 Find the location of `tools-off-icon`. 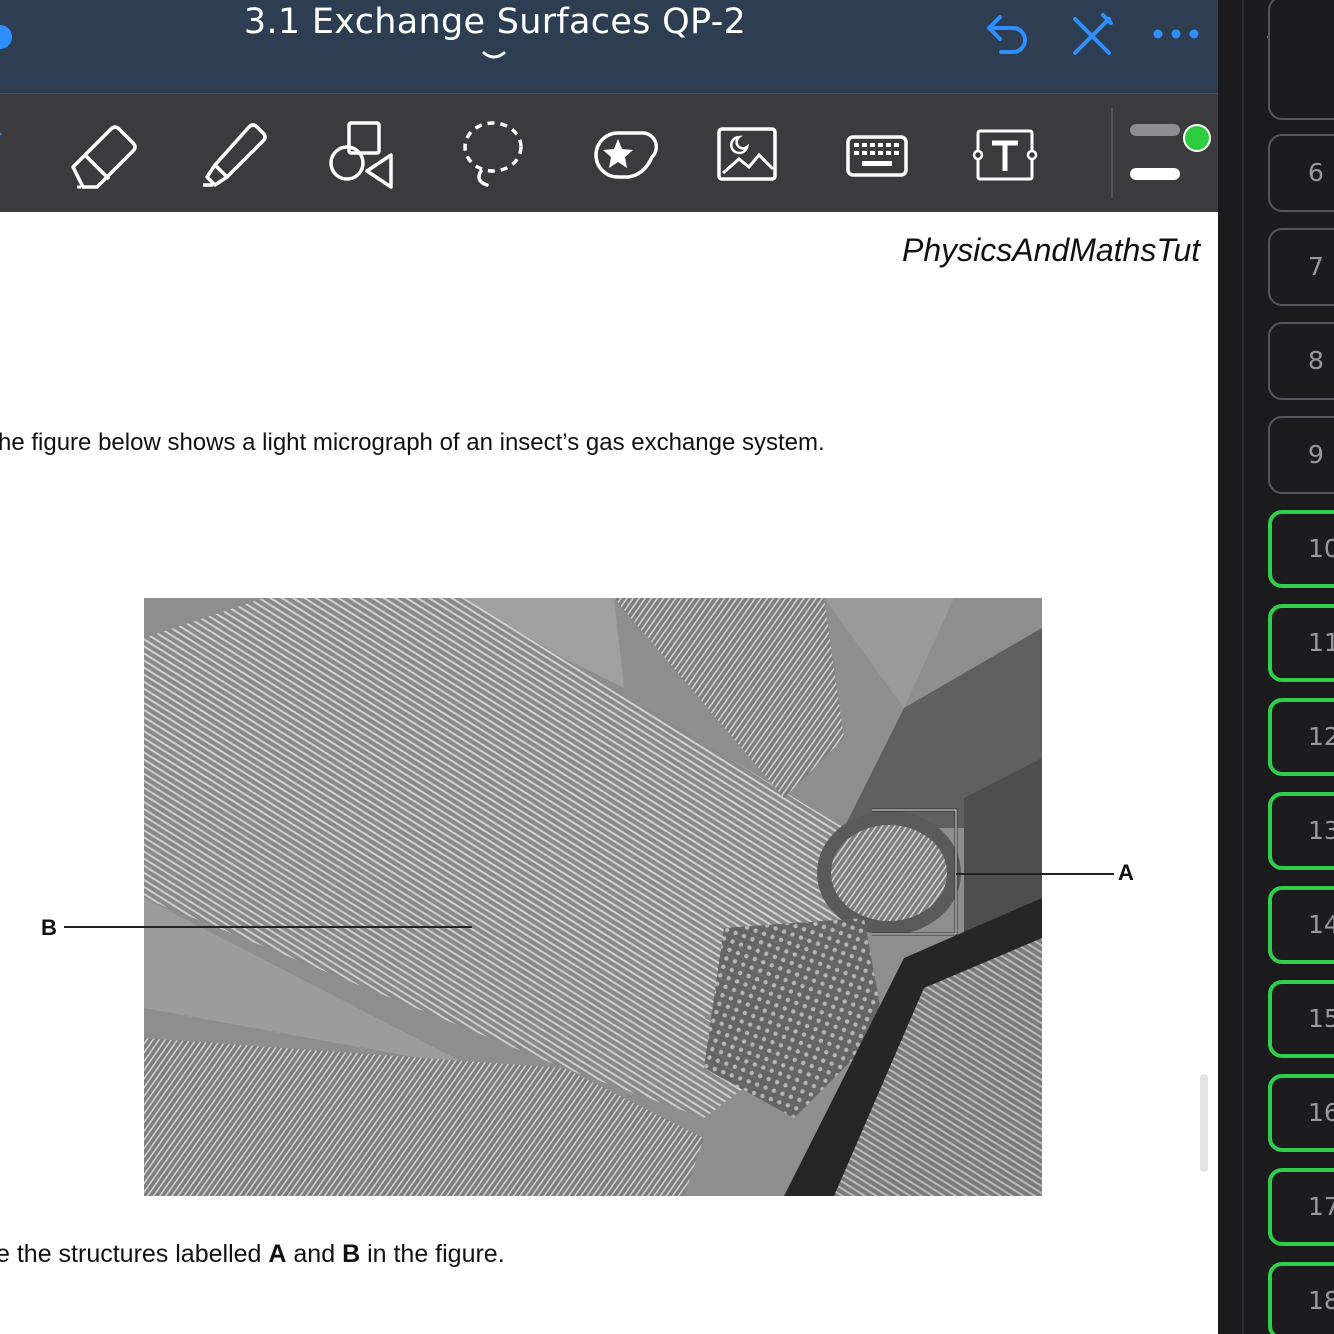

tools-off-icon is located at coordinates (1093, 34).